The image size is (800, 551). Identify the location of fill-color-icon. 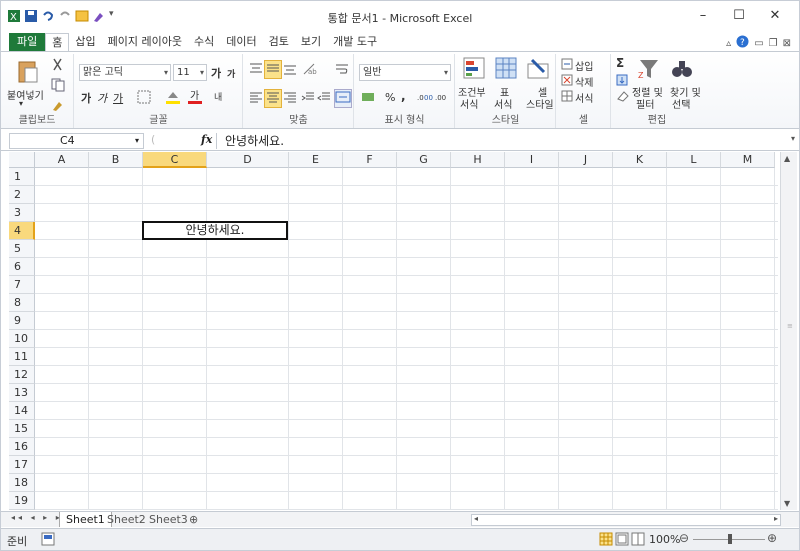
(173, 98).